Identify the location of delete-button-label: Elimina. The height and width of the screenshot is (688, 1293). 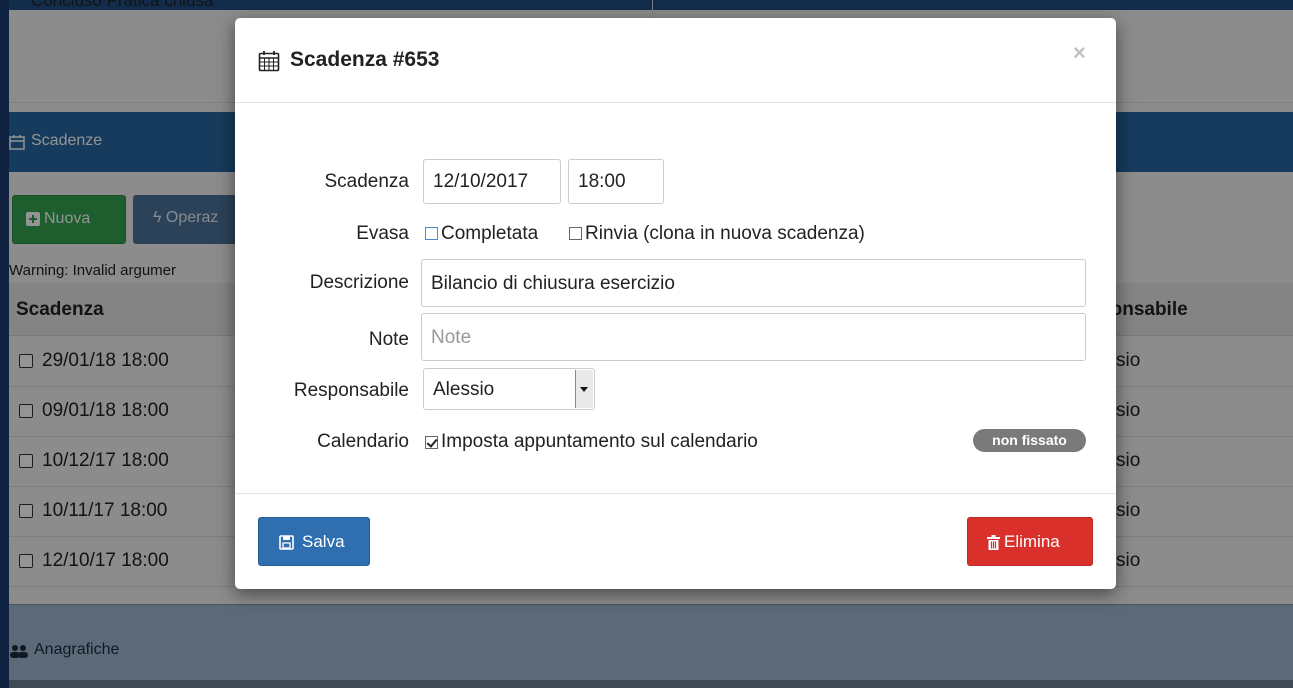
(1032, 541).